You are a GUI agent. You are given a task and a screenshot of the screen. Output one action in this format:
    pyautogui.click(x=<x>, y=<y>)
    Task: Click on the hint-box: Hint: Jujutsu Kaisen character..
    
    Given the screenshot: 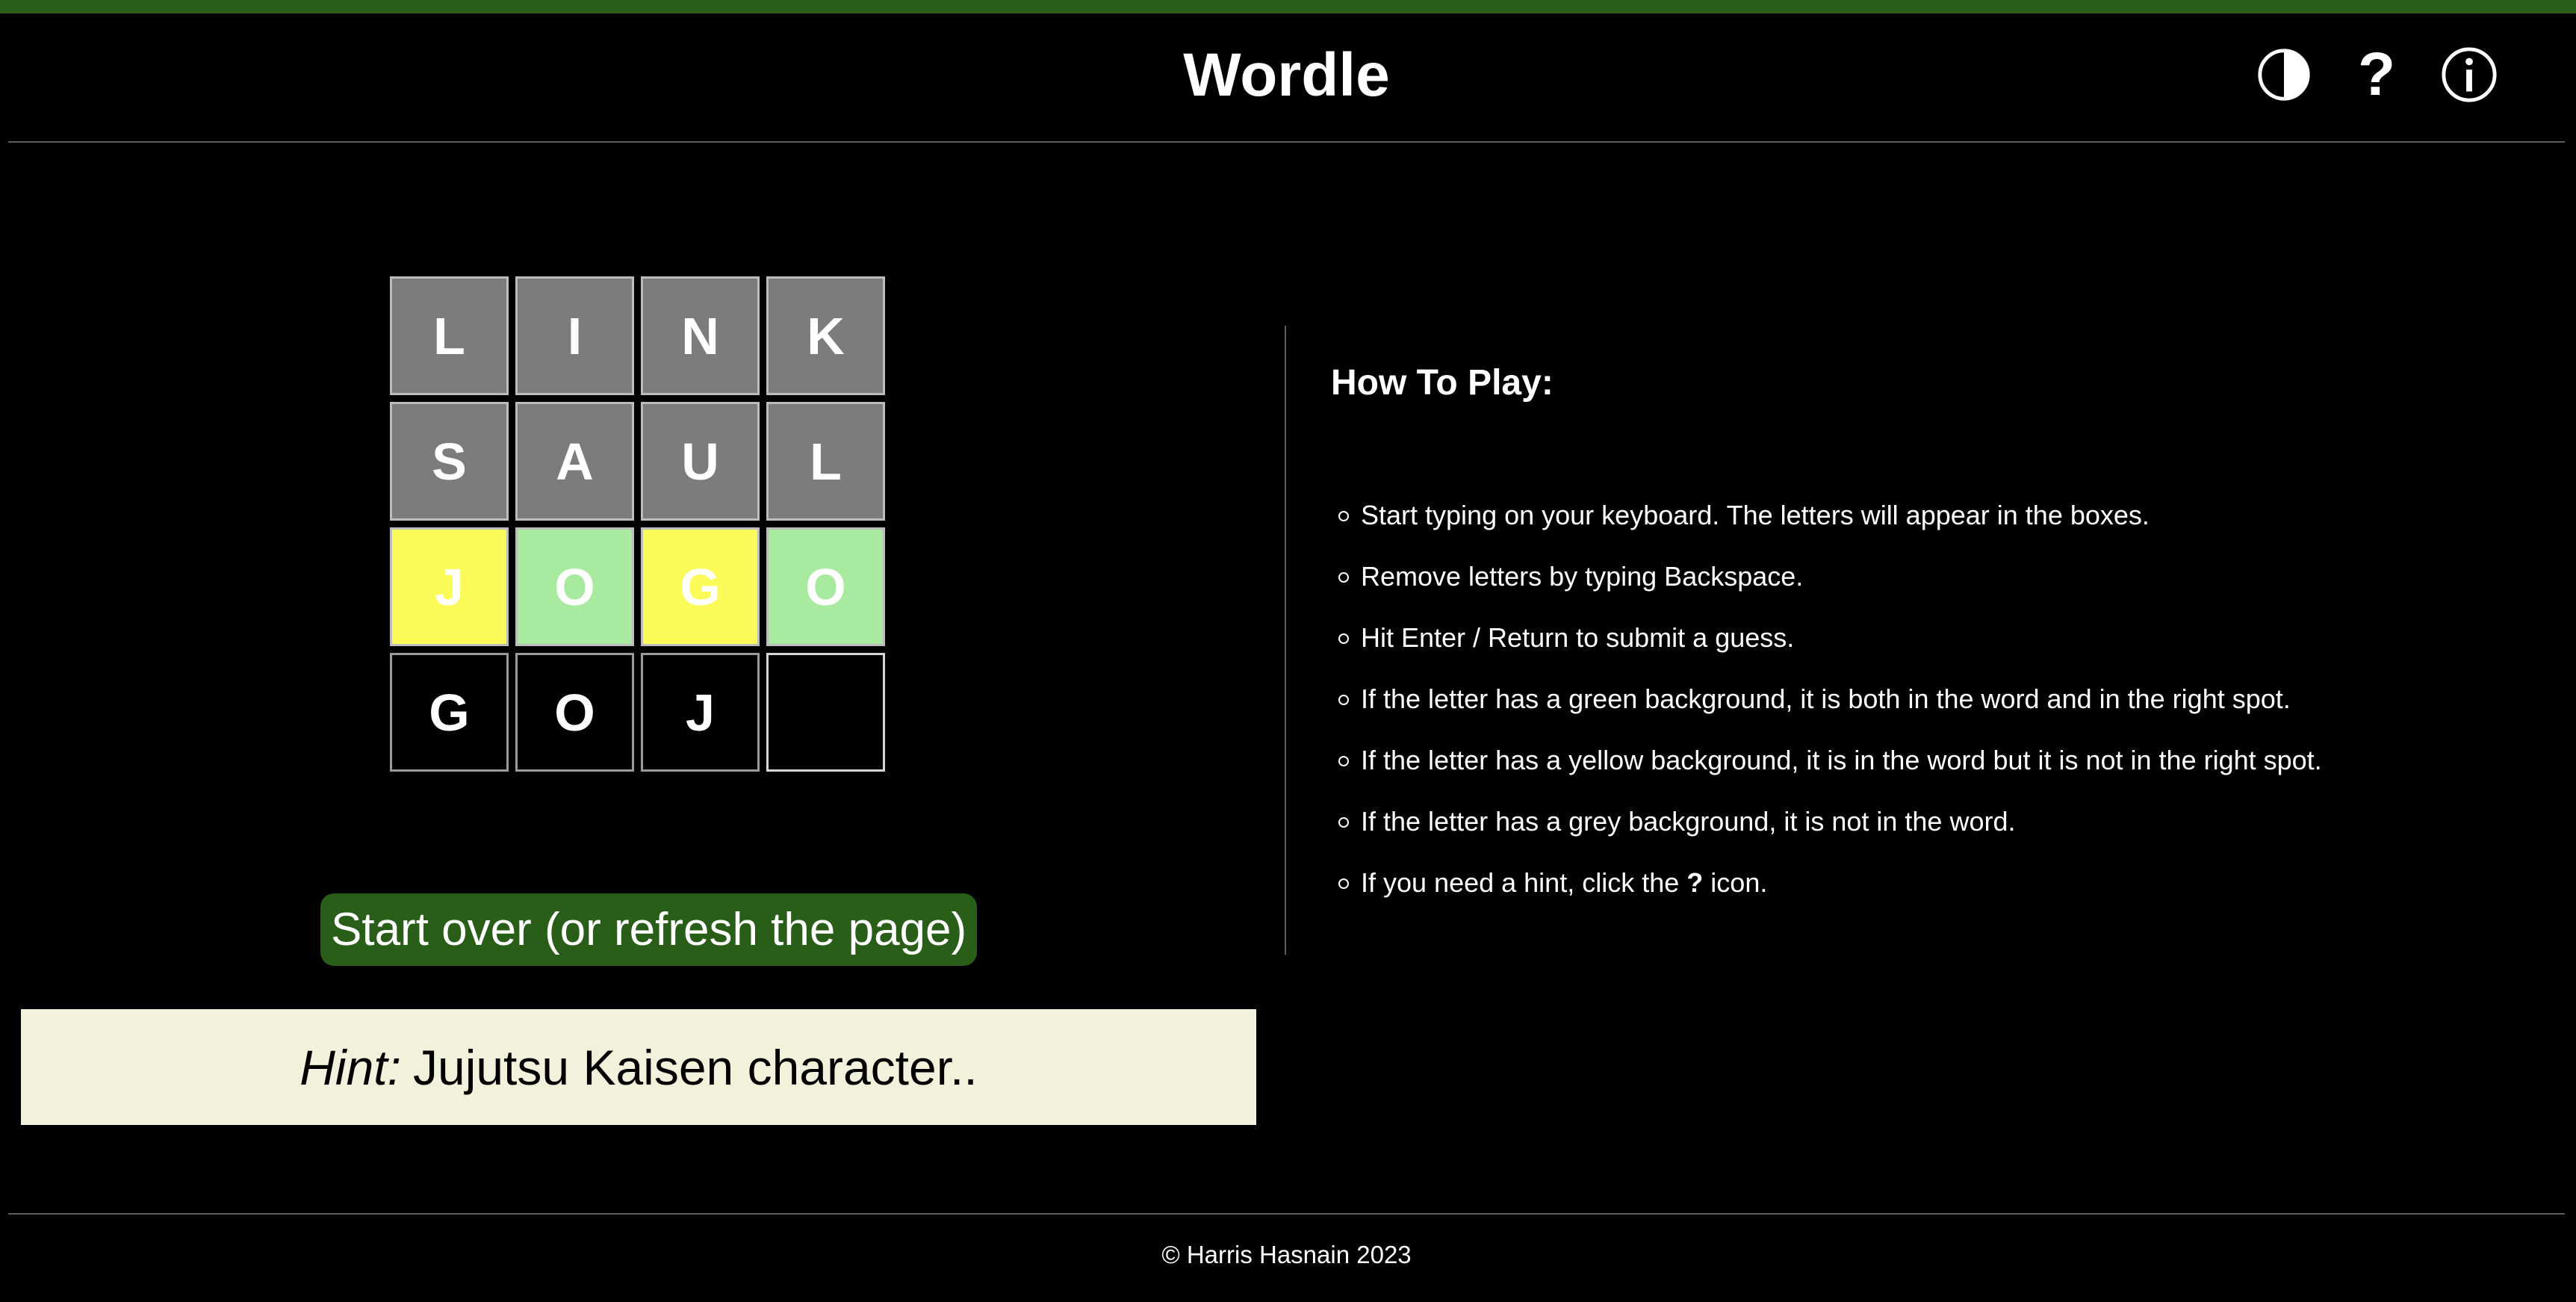 What is the action you would take?
    pyautogui.click(x=638, y=1067)
    